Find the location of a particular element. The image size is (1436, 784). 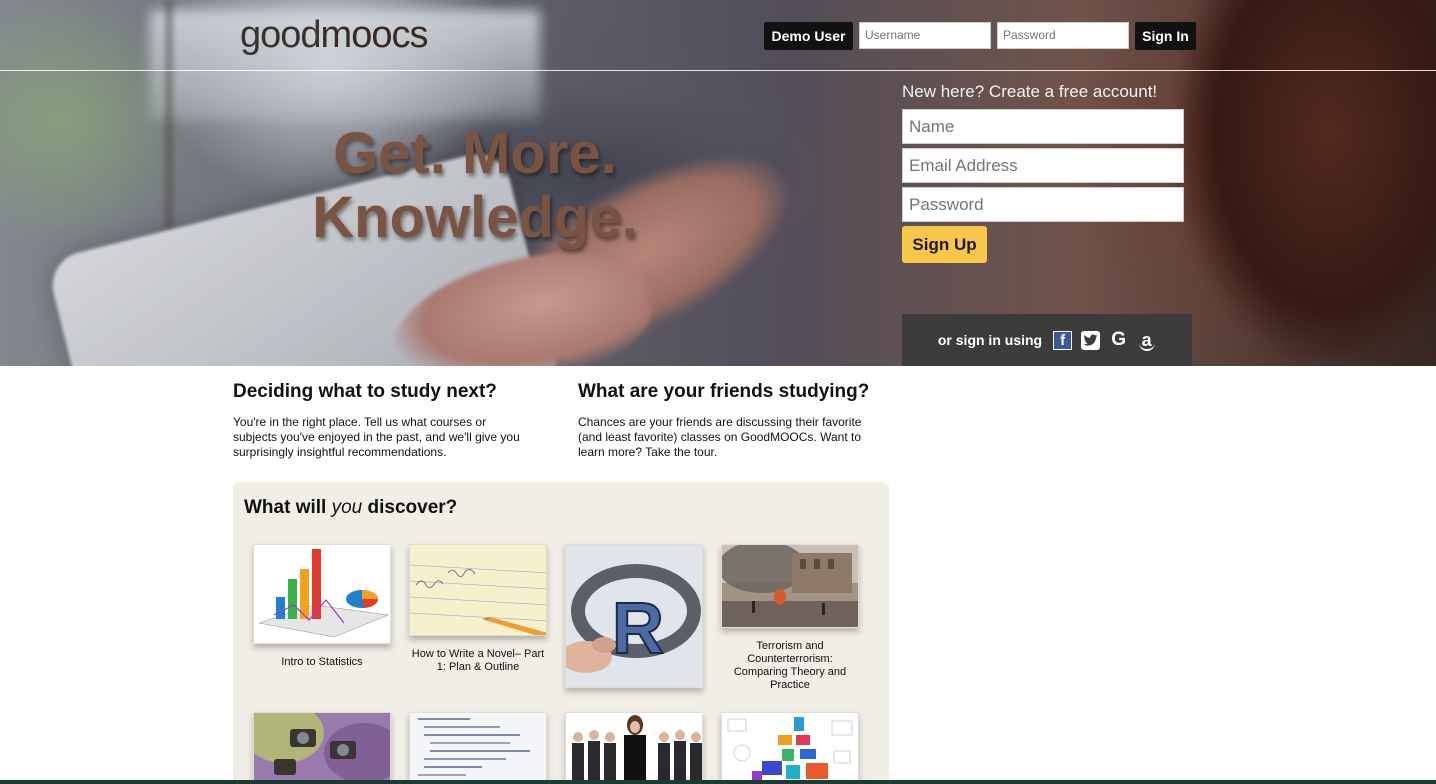

site-logo: goodmoocs is located at coordinates (334, 34).